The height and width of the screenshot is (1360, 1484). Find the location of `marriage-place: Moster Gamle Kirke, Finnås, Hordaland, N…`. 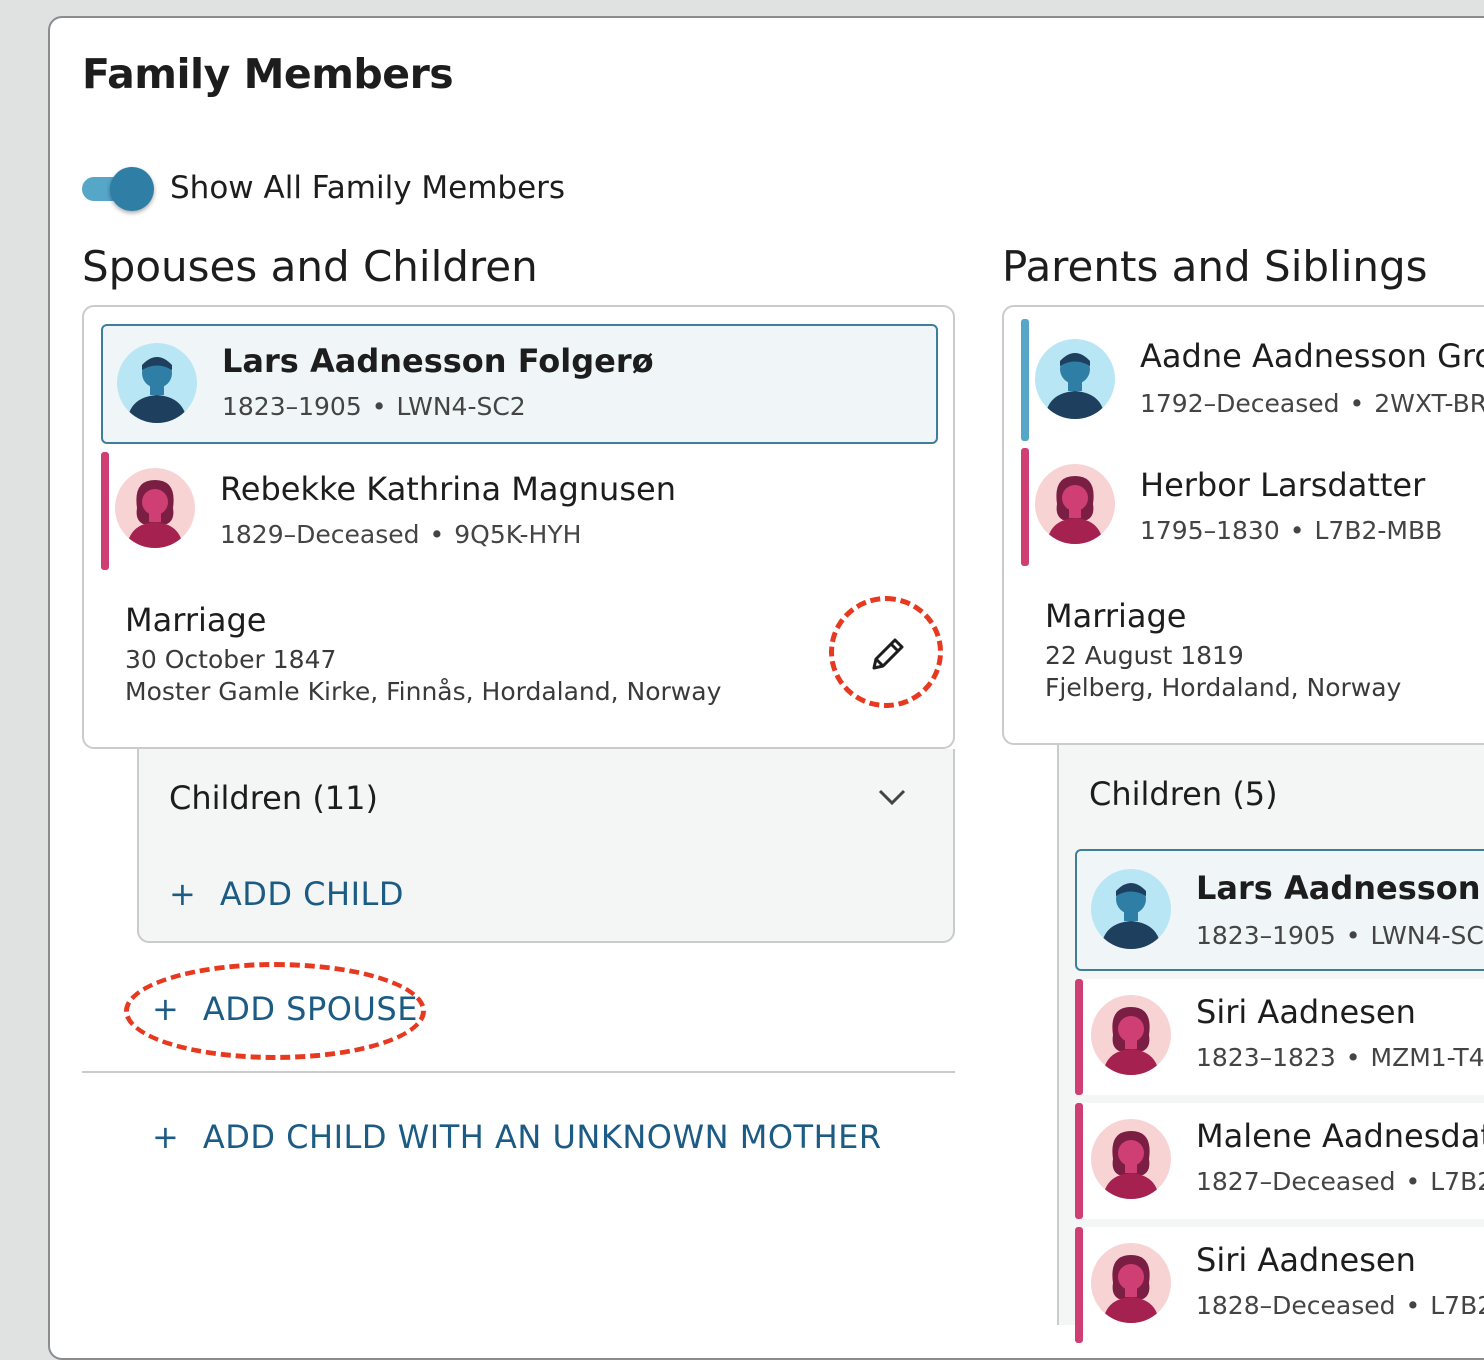

marriage-place: Moster Gamle Kirke, Finnås, Hordaland, N… is located at coordinates (423, 691).